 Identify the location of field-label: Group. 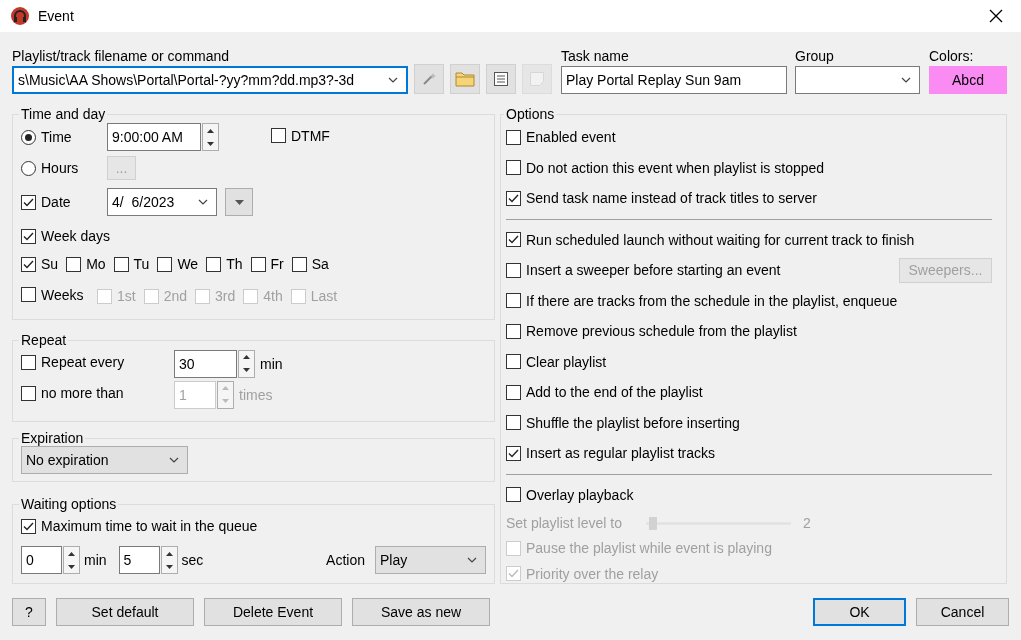
(815, 56).